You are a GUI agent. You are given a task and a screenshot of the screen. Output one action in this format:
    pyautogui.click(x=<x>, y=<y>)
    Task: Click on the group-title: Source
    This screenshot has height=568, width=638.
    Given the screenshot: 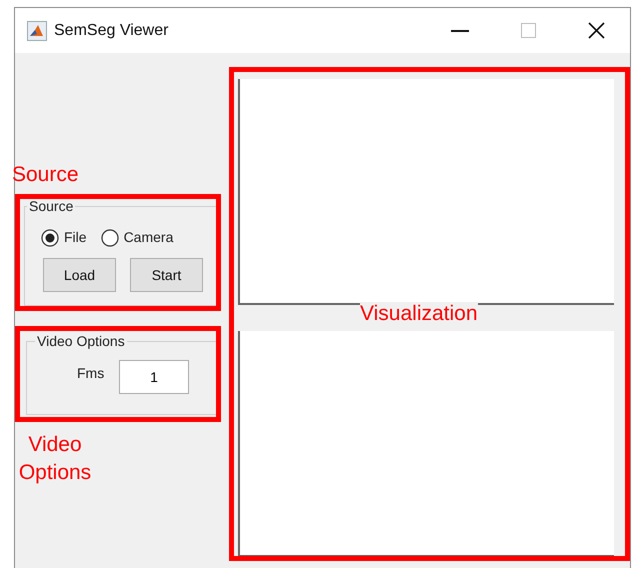 What is the action you would take?
    pyautogui.click(x=51, y=206)
    